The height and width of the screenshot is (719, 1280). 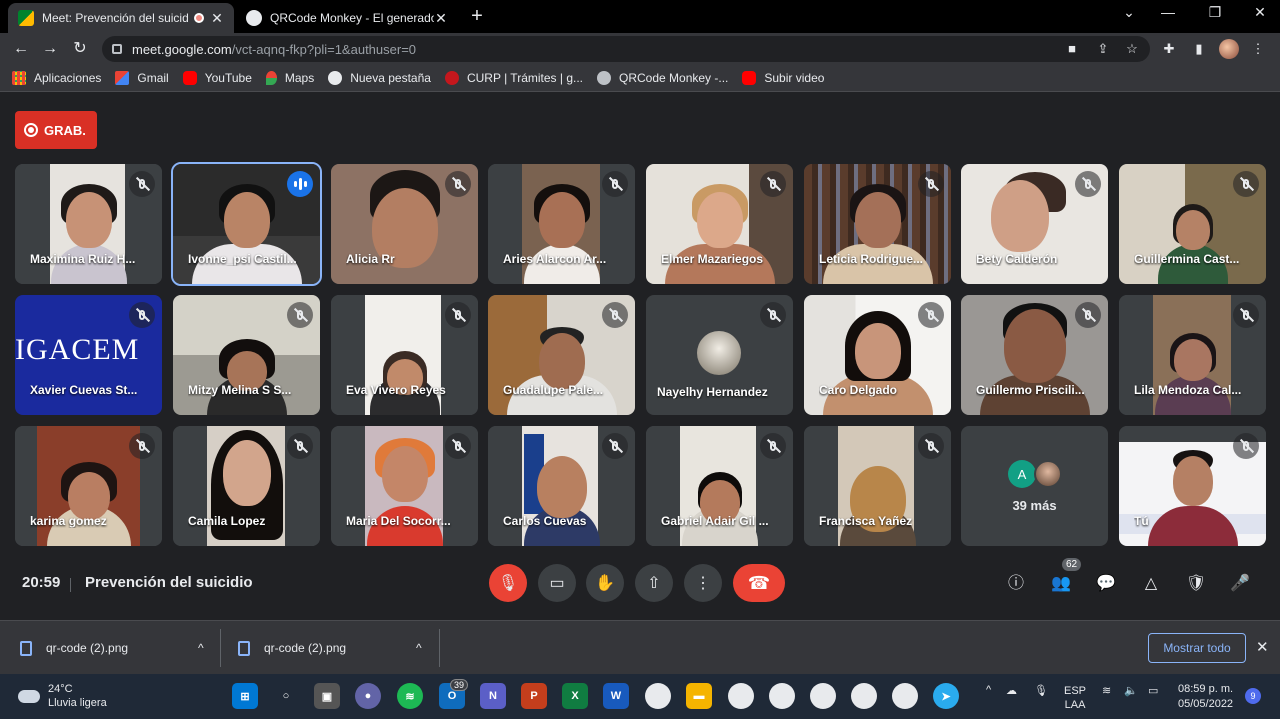 What do you see at coordinates (1229, 49) in the screenshot?
I see `profile-avatar` at bounding box center [1229, 49].